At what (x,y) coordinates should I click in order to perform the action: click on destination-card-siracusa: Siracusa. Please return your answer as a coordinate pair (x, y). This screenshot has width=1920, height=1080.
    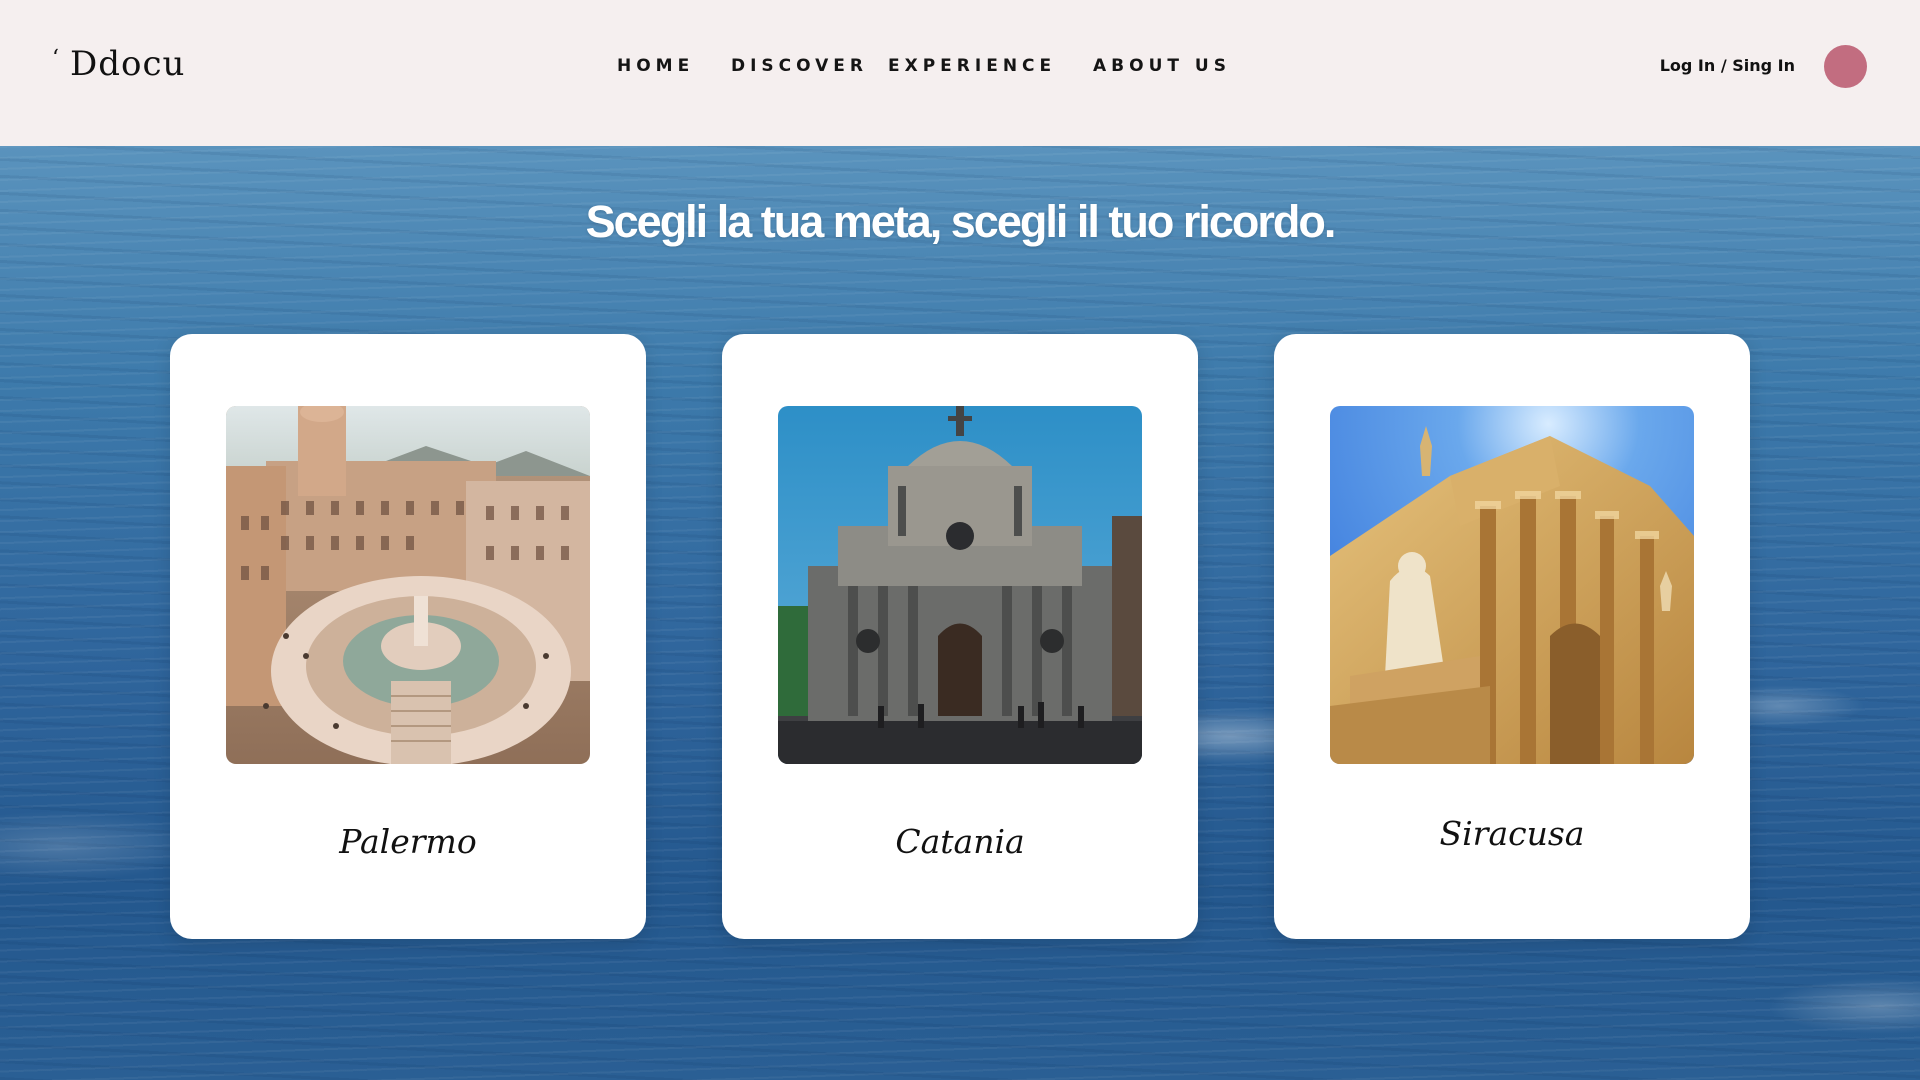
    Looking at the image, I should click on (1512, 636).